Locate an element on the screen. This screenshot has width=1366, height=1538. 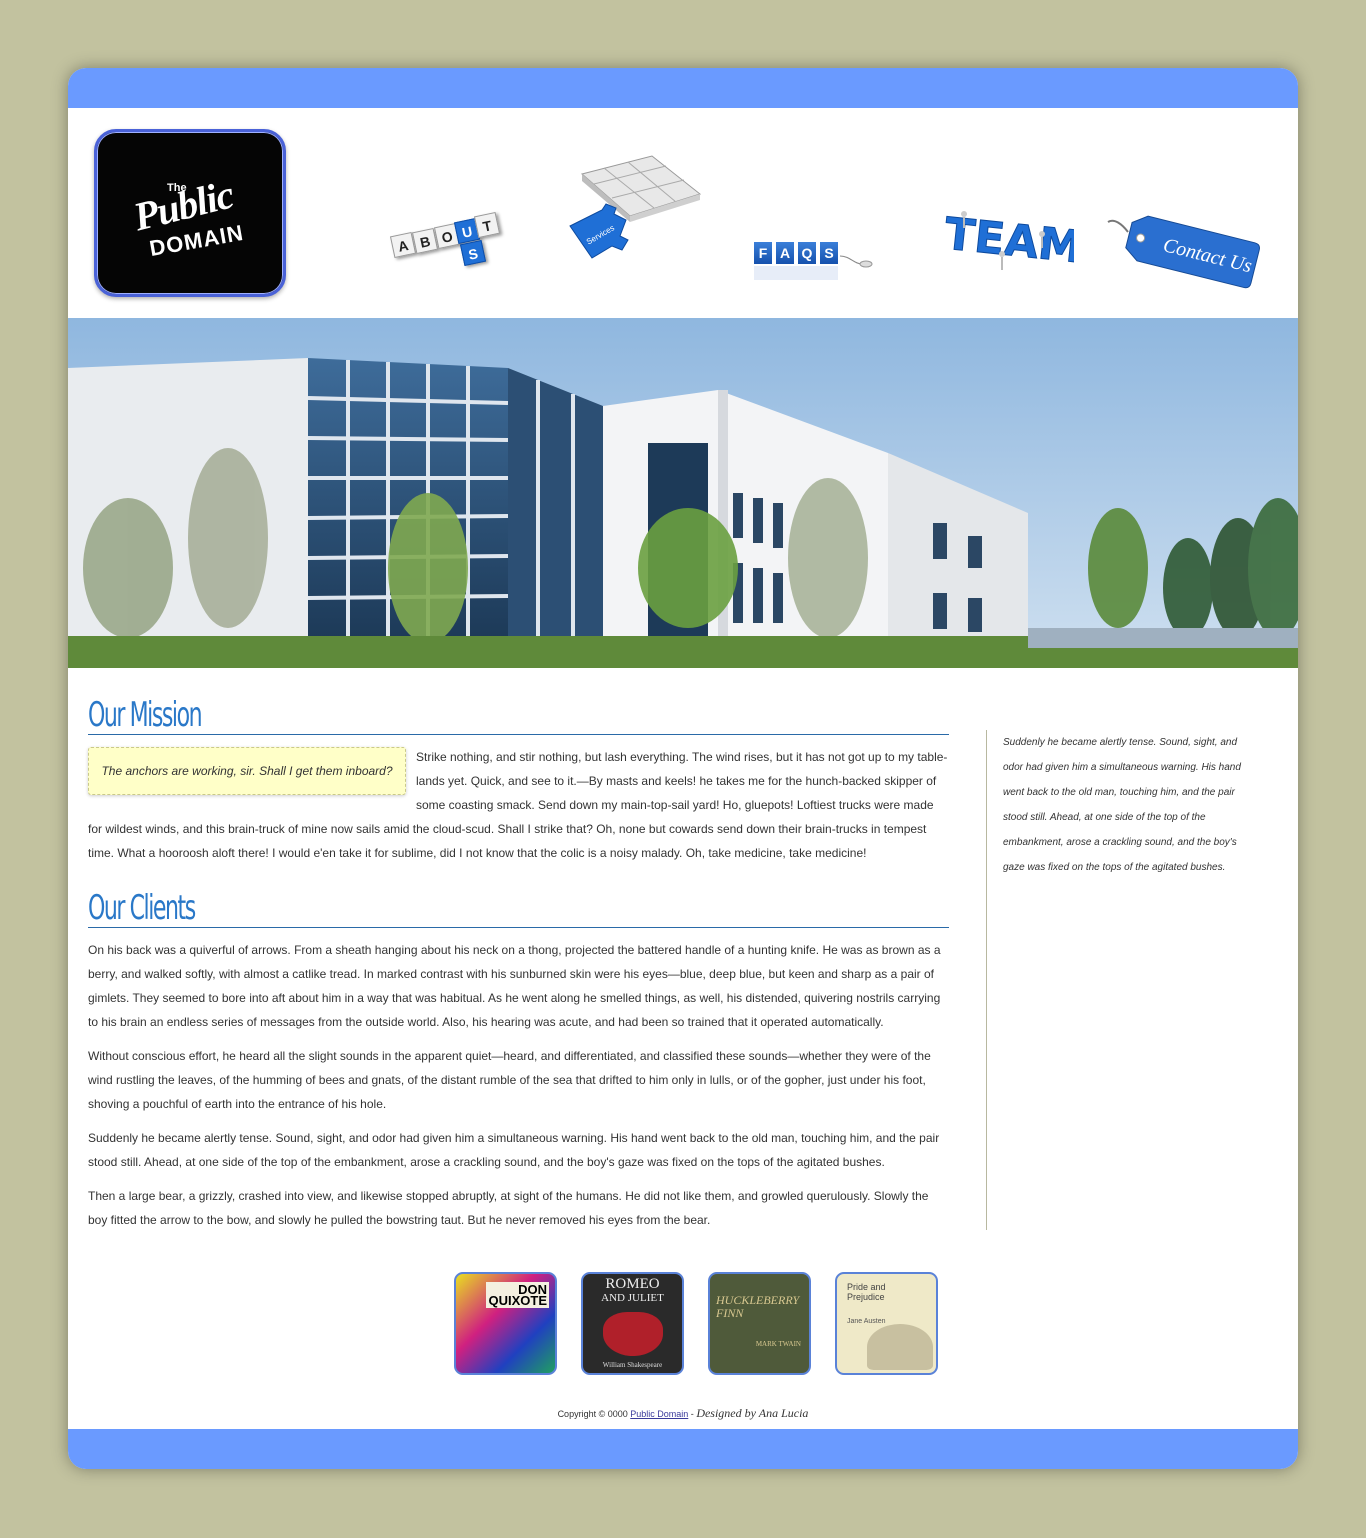
book-title-line-2: QUIXOTE is located at coordinates (517, 1300).